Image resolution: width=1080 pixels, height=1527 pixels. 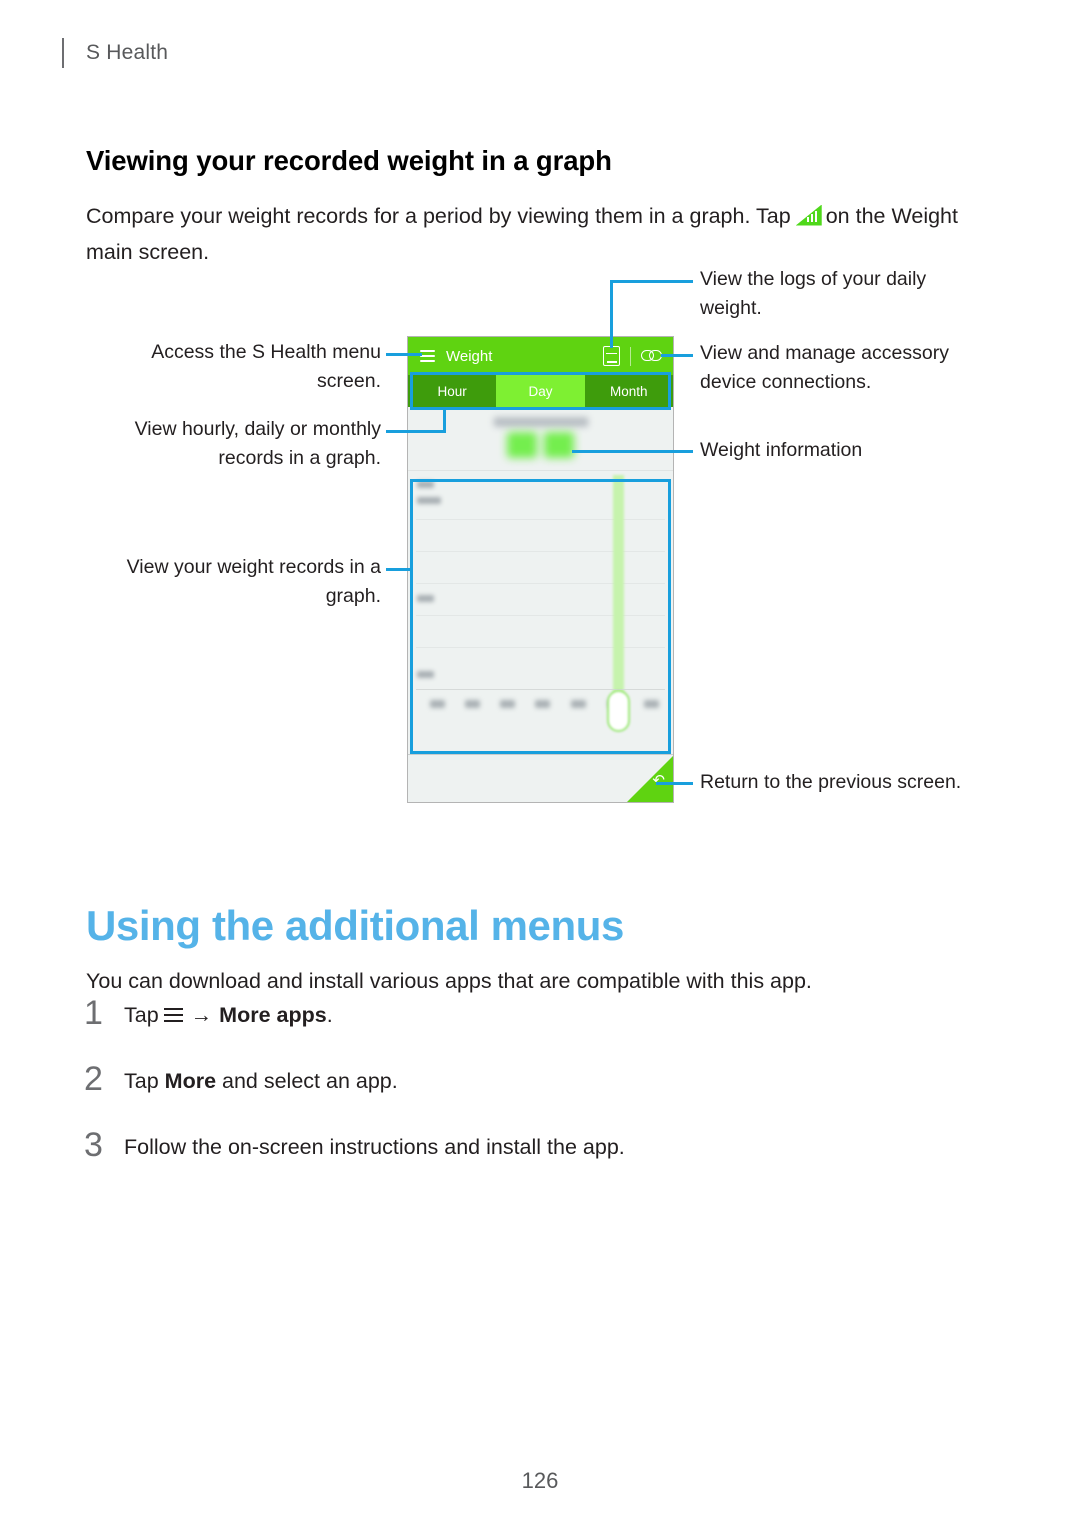 I want to click on leader-graph-left, so click(x=399, y=569).